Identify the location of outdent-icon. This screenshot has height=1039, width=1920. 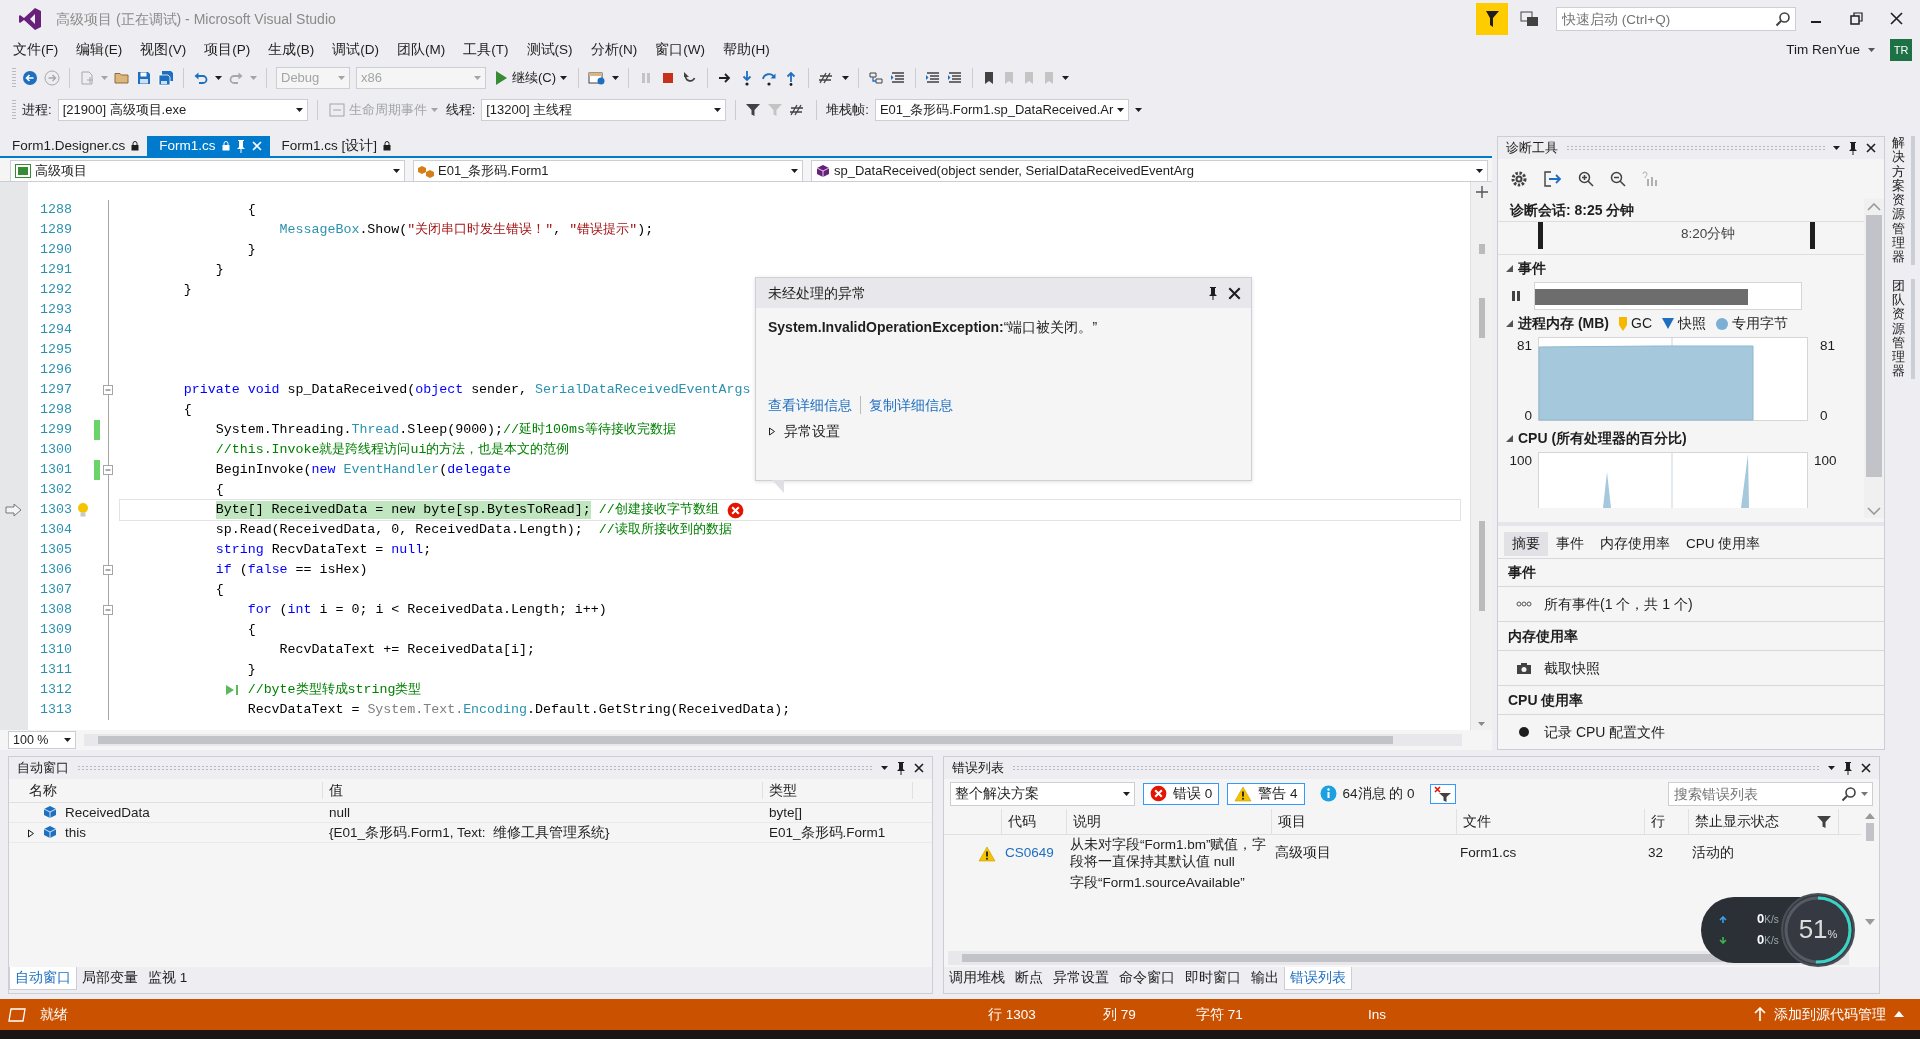
(955, 78).